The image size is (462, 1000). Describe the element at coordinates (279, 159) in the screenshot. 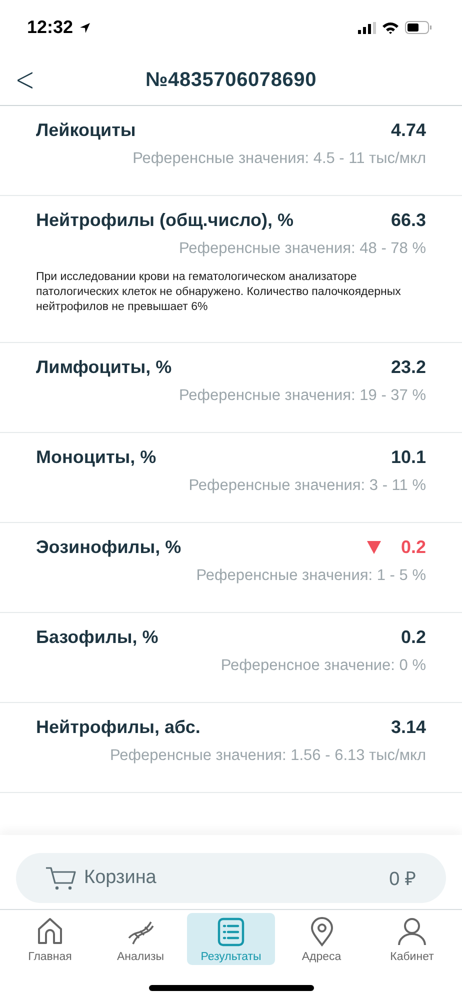

I see `reference-range: Референсные значения: 4.5 - 11 тыс/мкл` at that location.